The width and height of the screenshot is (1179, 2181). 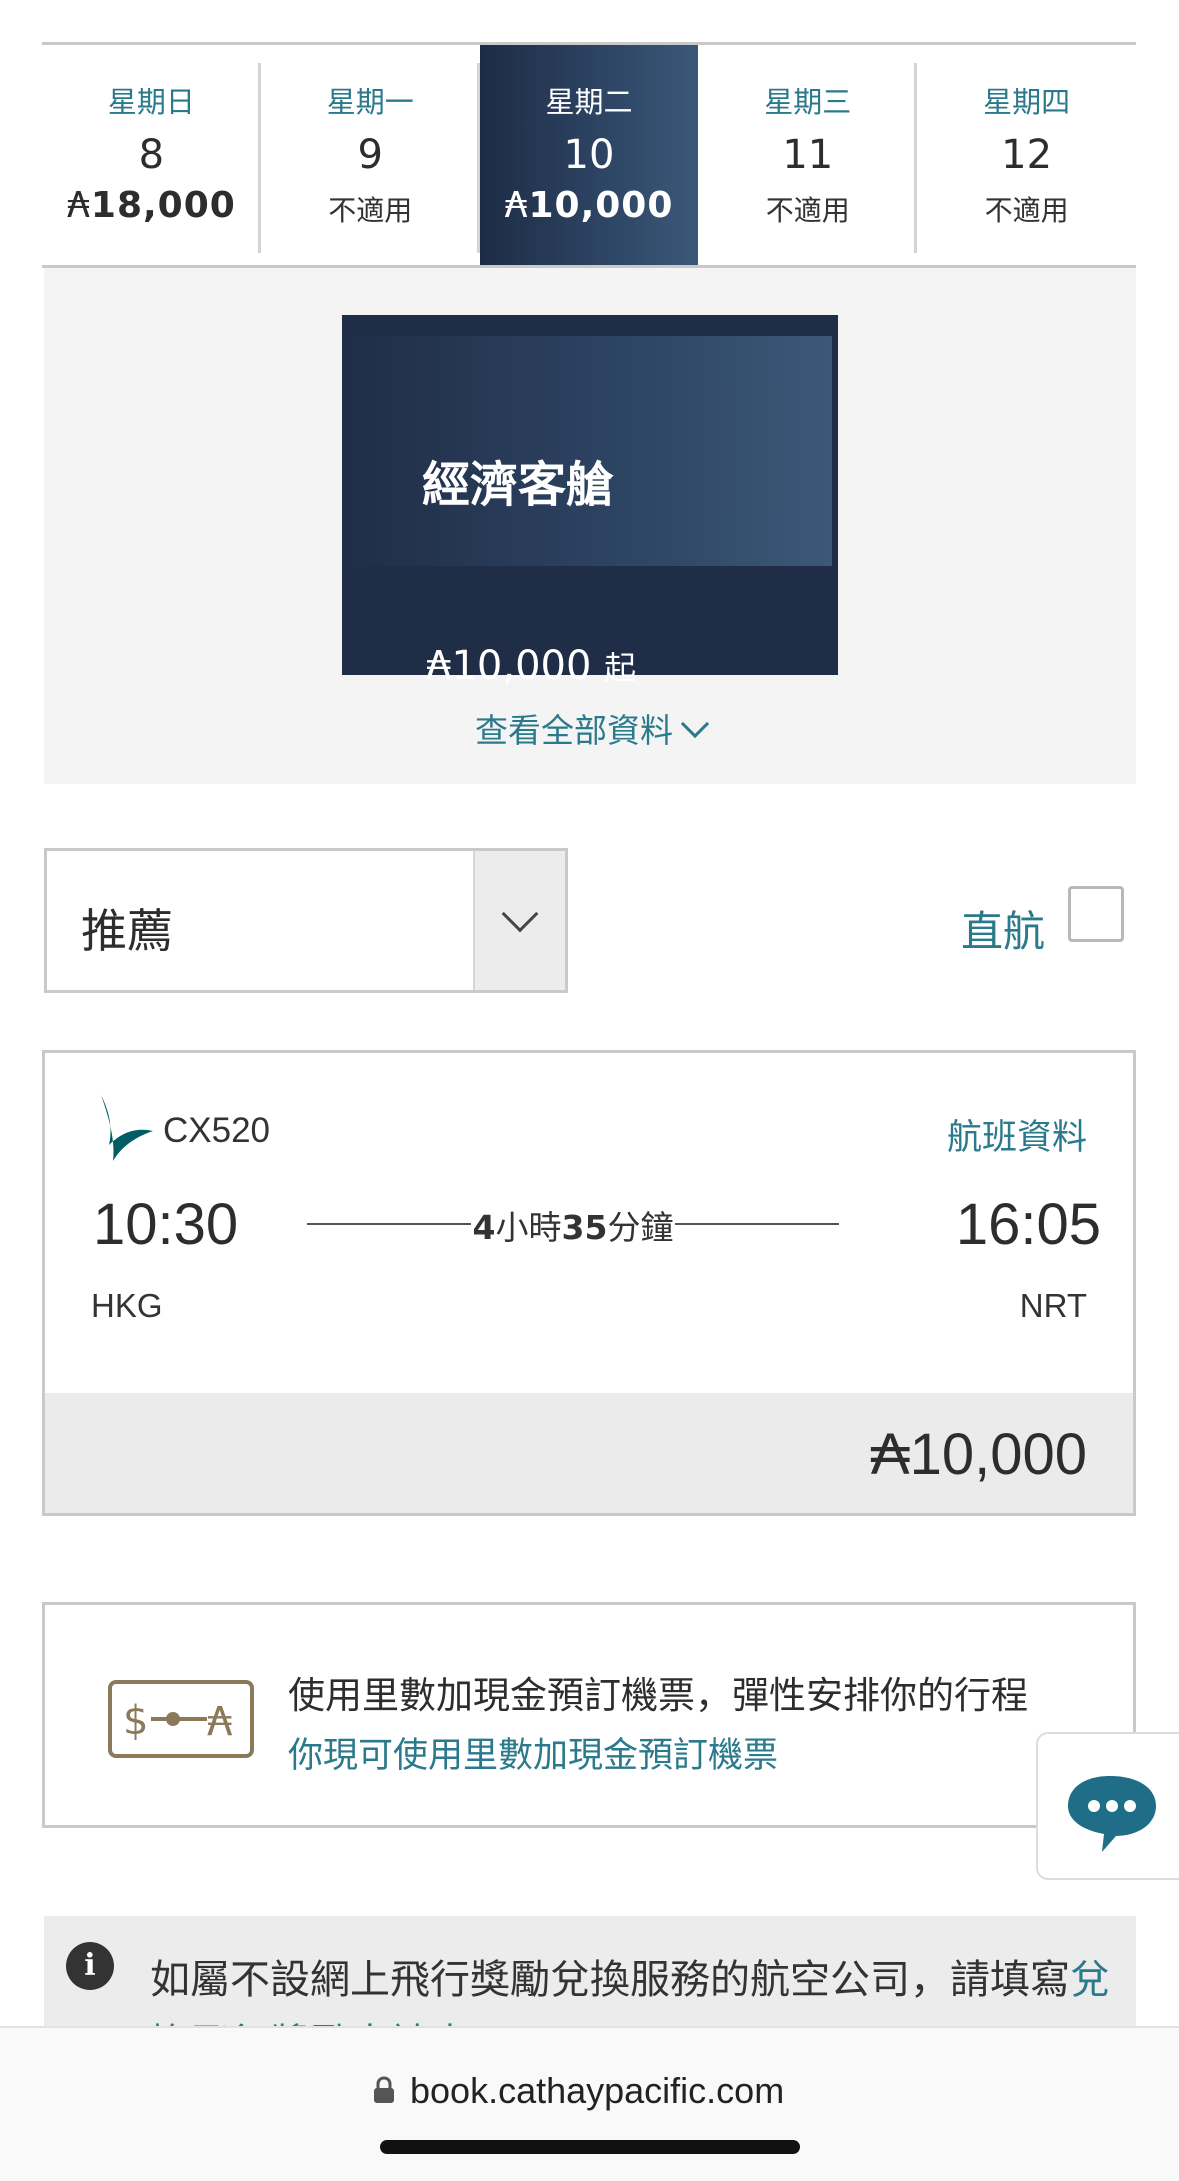 What do you see at coordinates (127, 931) in the screenshot?
I see `sort-selected-value: 推薦` at bounding box center [127, 931].